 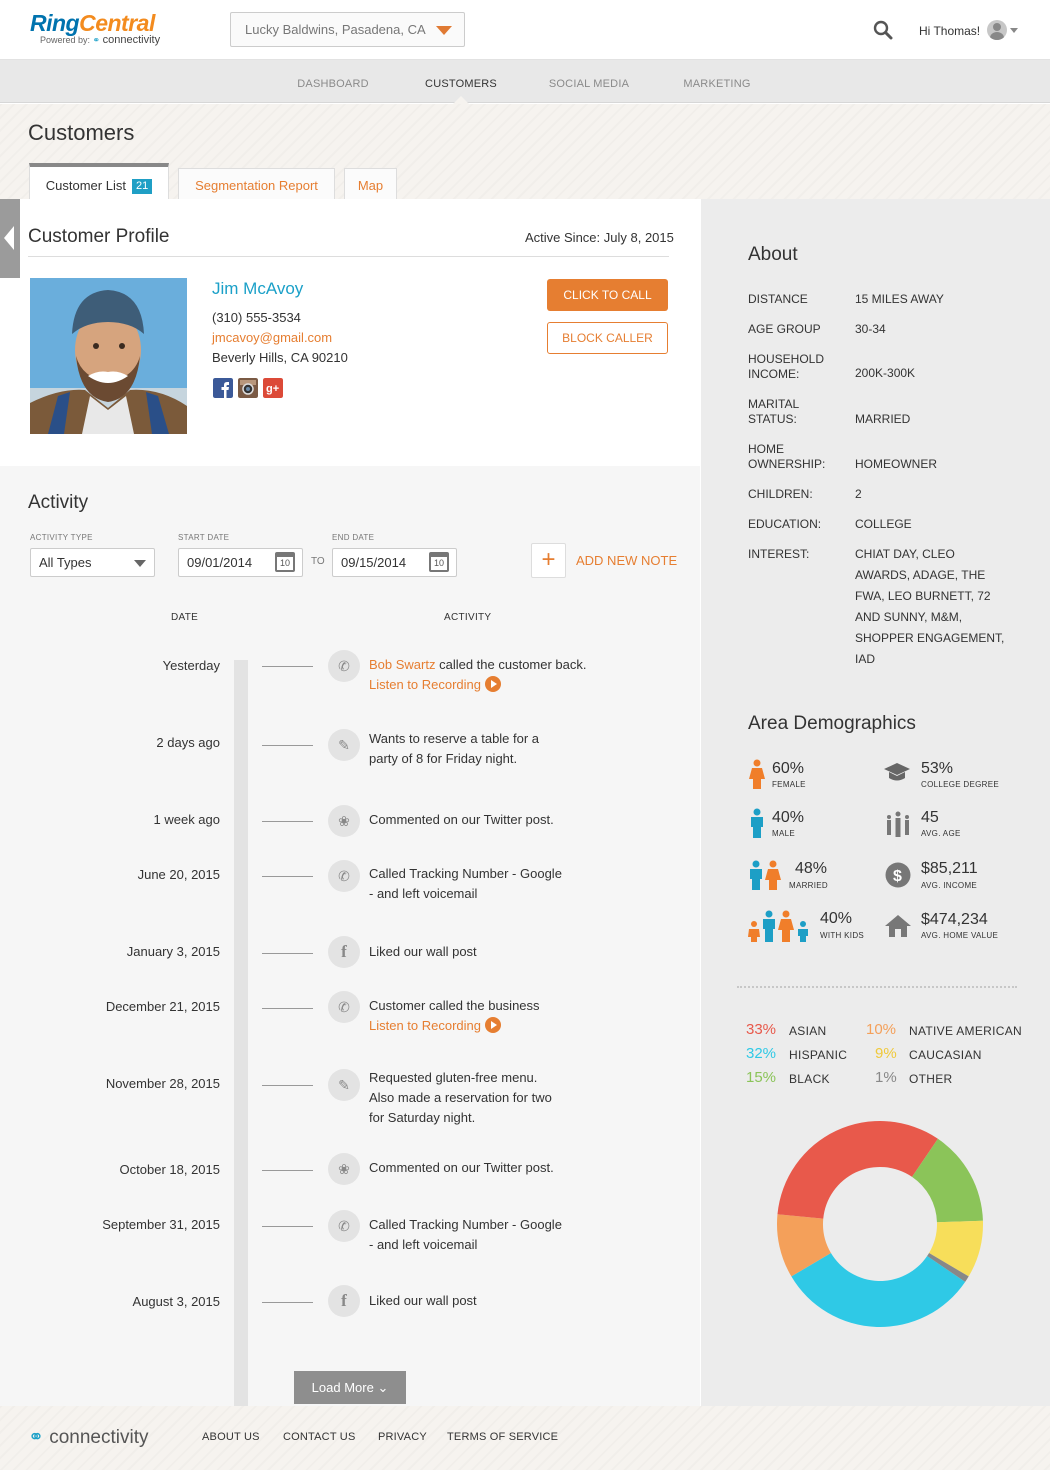 What do you see at coordinates (350, 1387) in the screenshot?
I see `load-more-button: Load More ⌄` at bounding box center [350, 1387].